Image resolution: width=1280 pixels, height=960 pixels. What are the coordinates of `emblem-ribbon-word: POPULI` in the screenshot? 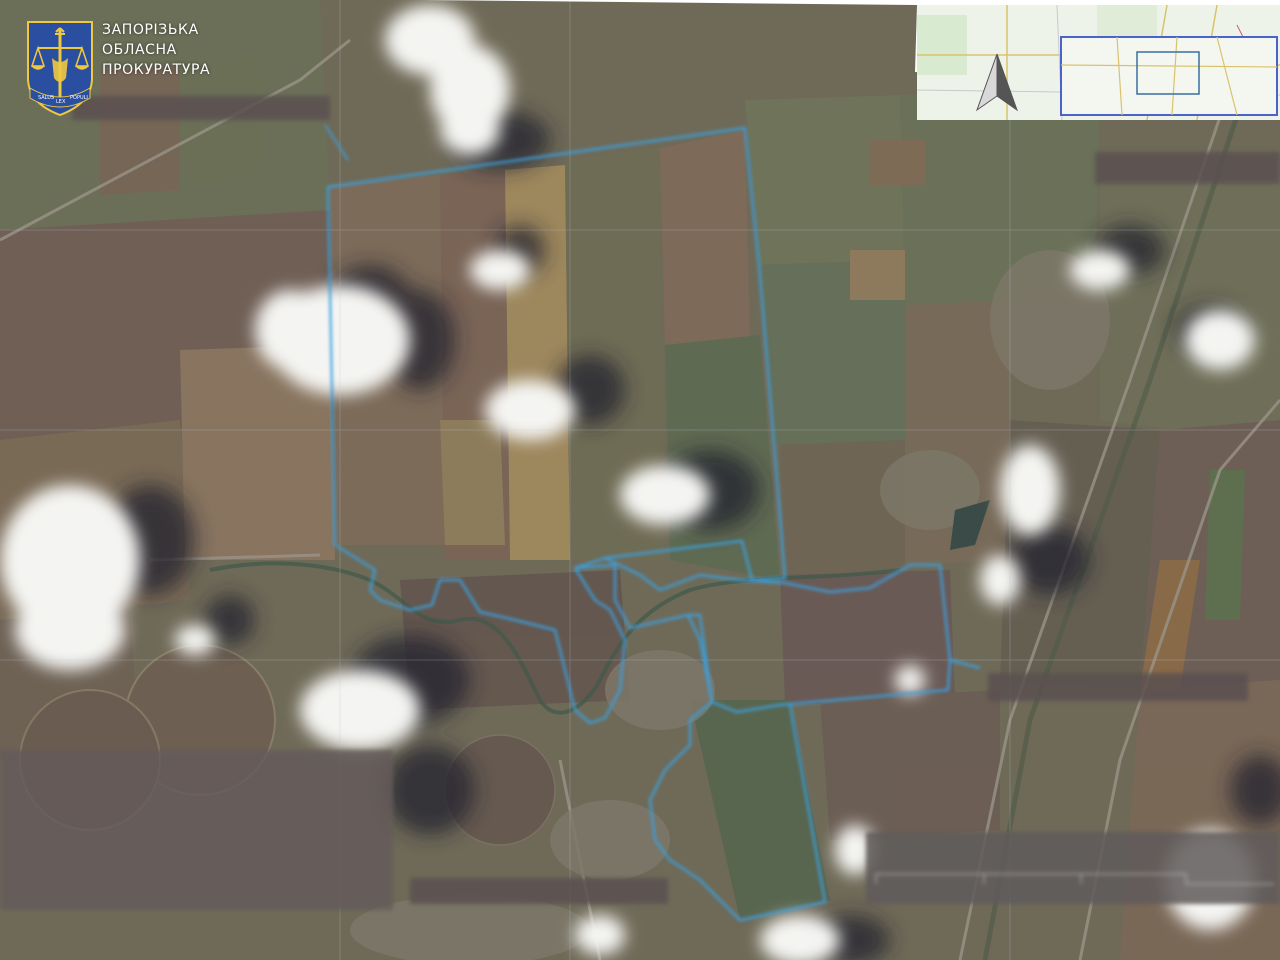 It's located at (79, 98).